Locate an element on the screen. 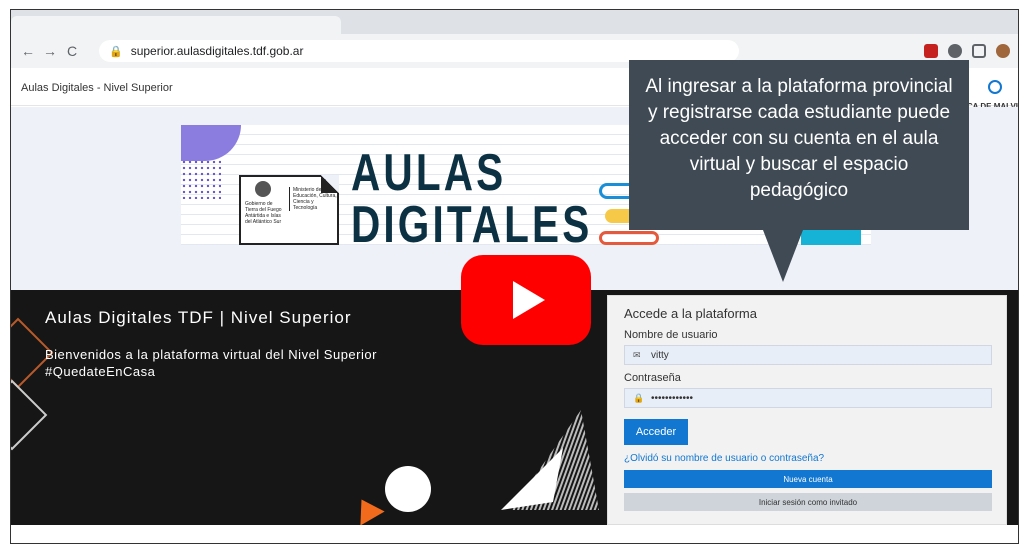 The image size is (1019, 553). password-field: 🔒 •••••••••••• is located at coordinates (808, 398).